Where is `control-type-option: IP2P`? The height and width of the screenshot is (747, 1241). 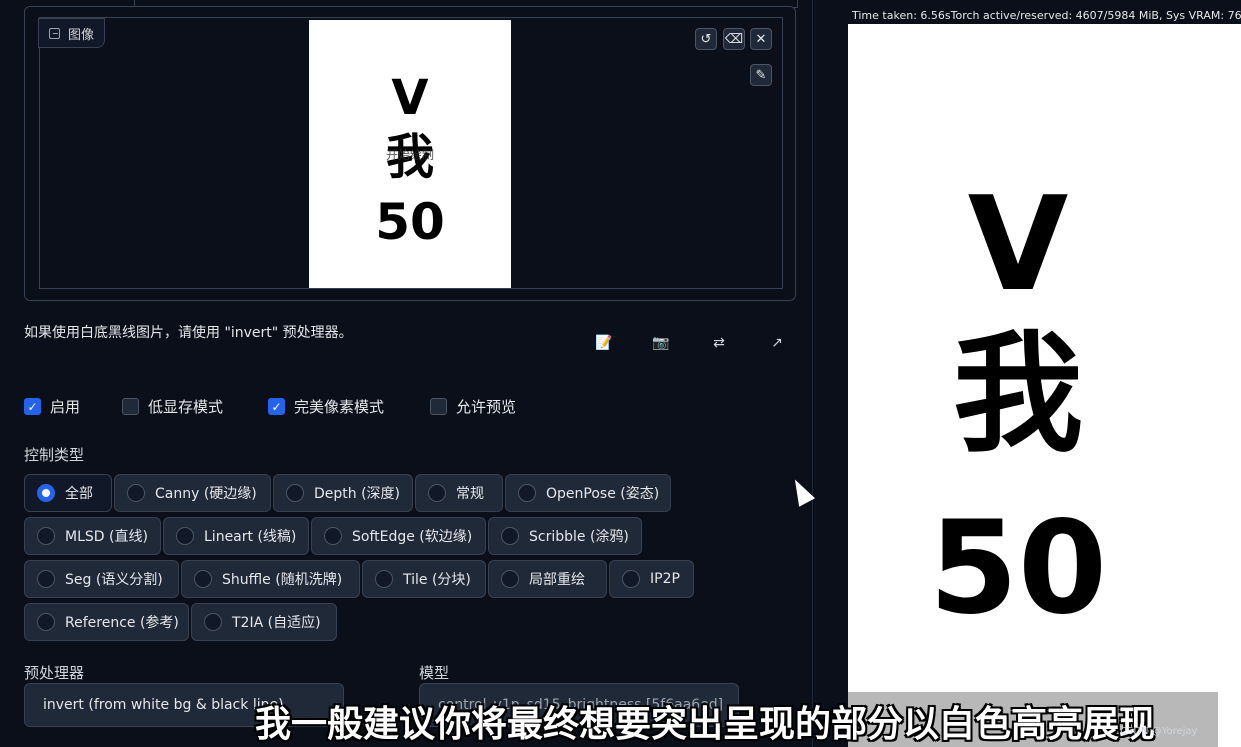
control-type-option: IP2P is located at coordinates (651, 579).